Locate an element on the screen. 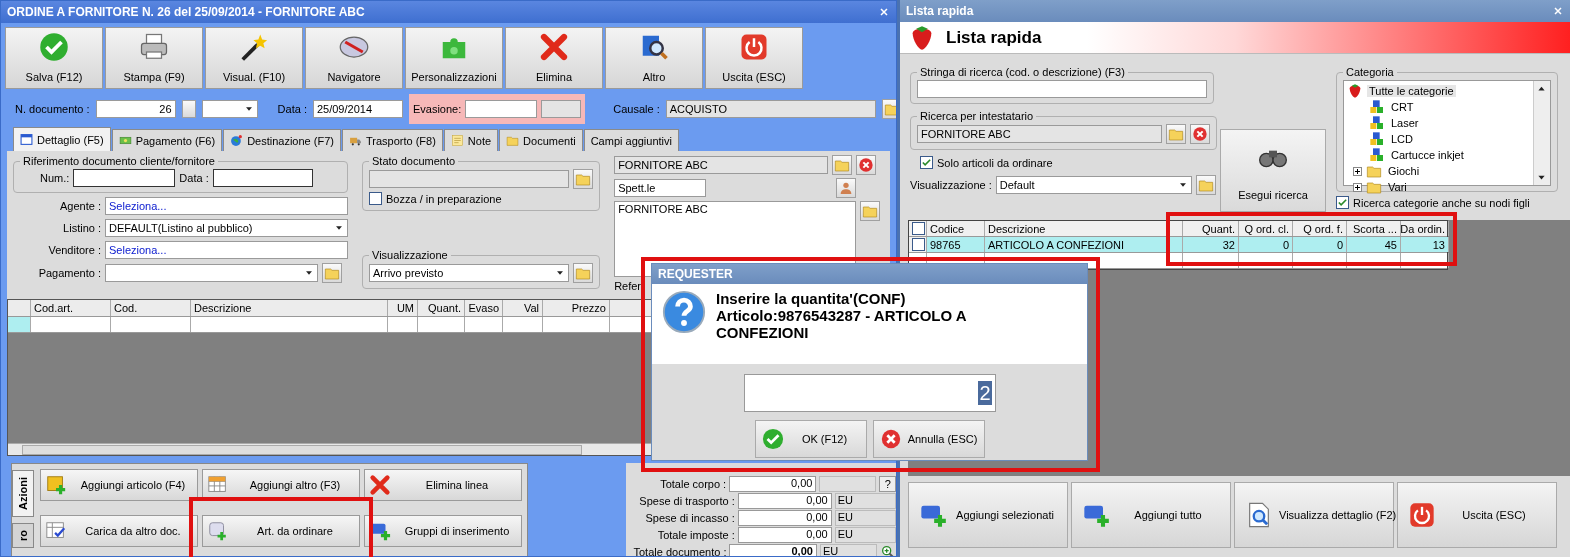 This screenshot has height=557, width=1570. column-header: Cod. is located at coordinates (151, 308).